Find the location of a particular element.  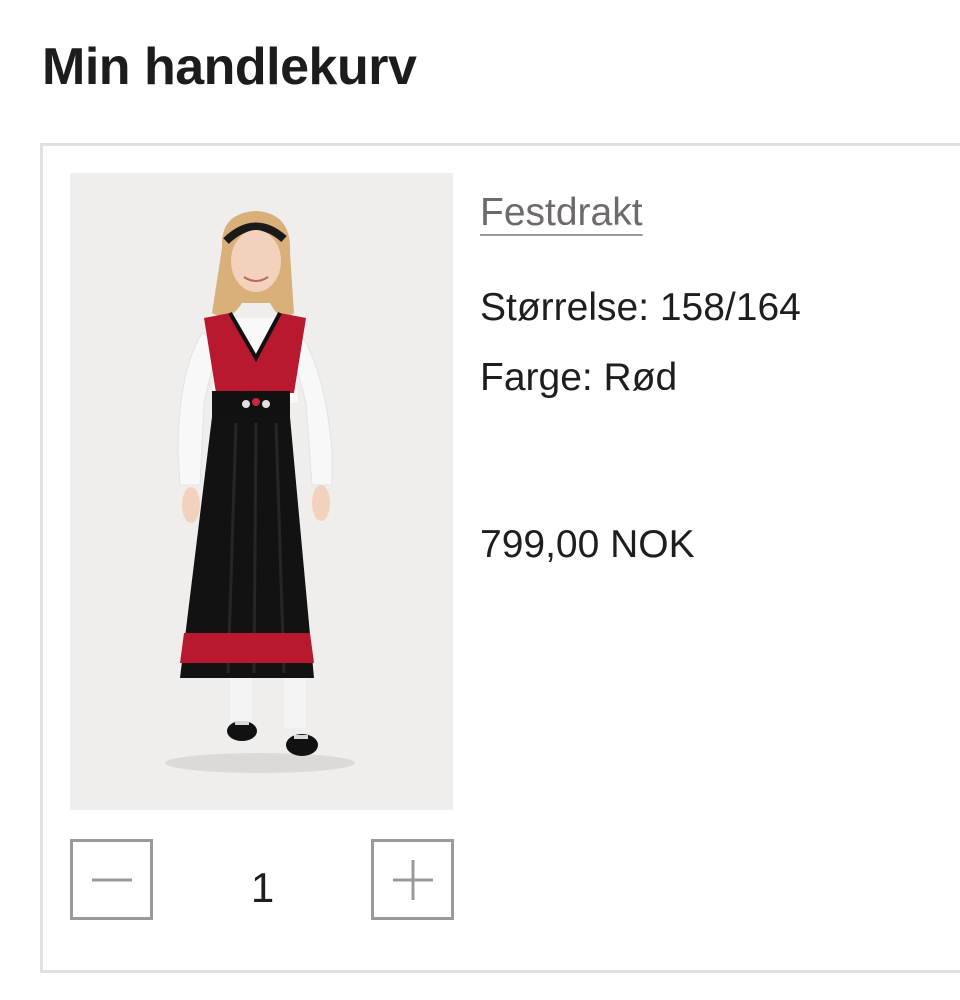

decrease-quantity-button is located at coordinates (111, 879).